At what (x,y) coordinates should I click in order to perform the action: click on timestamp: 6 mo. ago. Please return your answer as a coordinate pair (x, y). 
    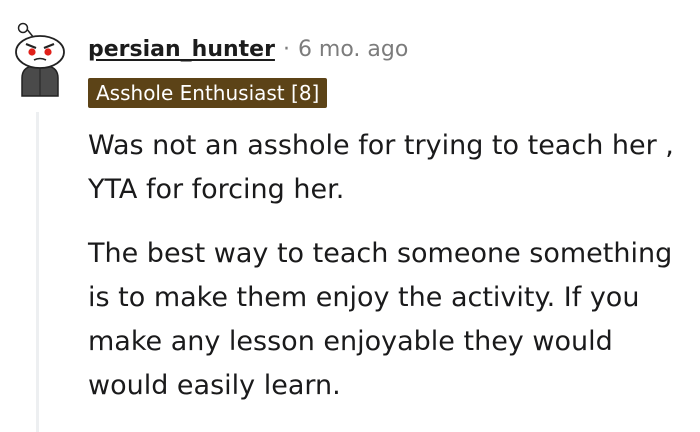
    Looking at the image, I should click on (353, 49).